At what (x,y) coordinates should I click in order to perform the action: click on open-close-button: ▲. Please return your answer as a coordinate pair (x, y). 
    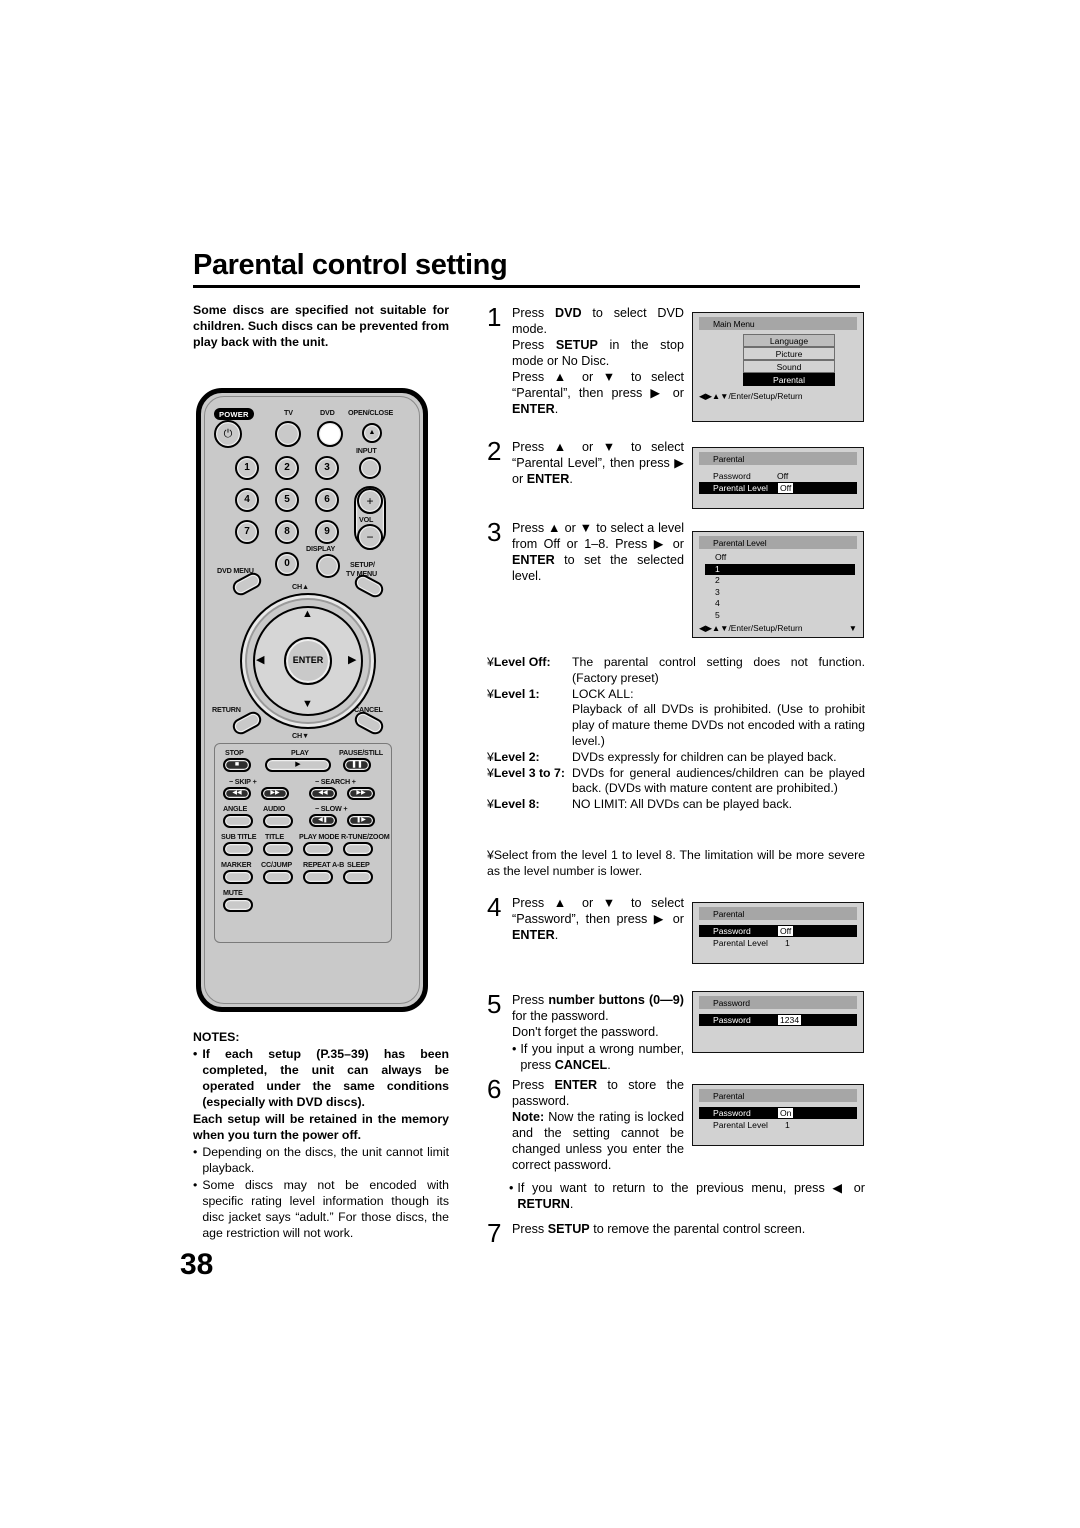
    Looking at the image, I should click on (372, 433).